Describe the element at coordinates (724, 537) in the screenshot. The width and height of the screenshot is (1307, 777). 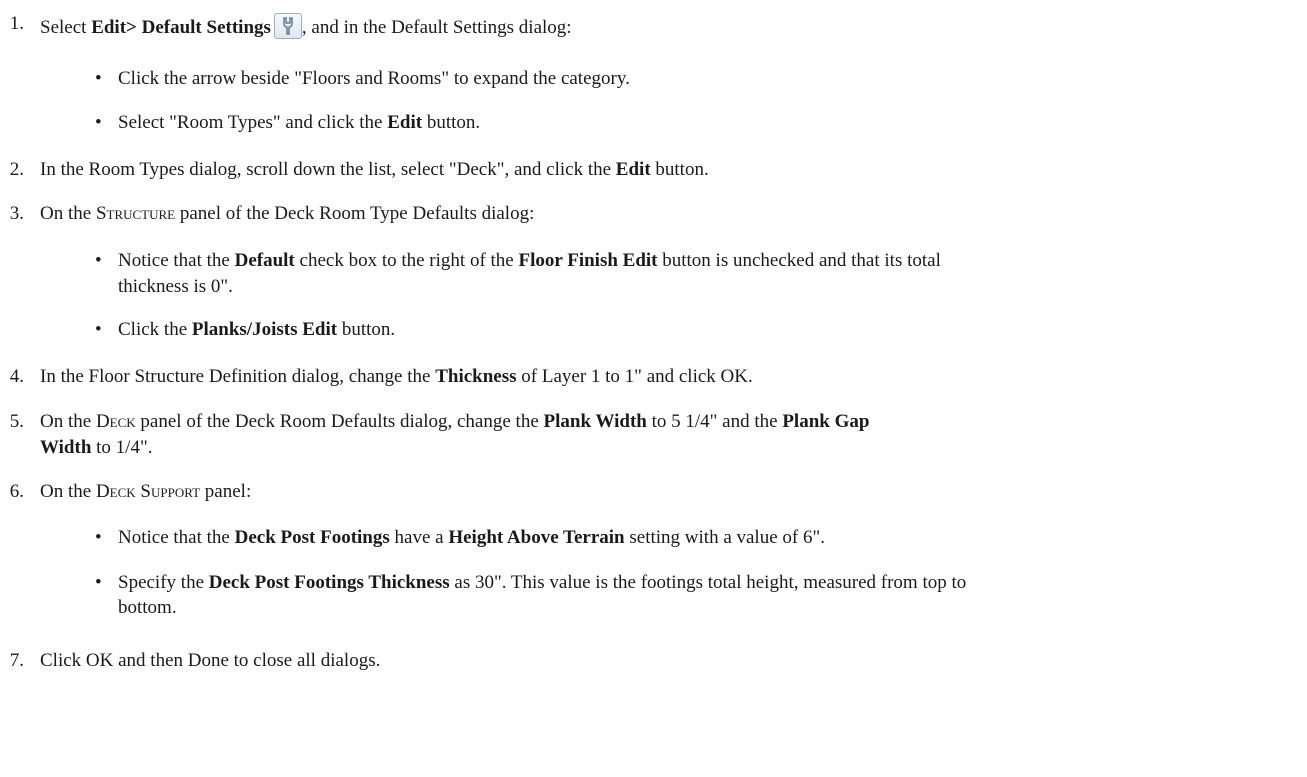
I see `text-run: setting with a value of 6".` at that location.